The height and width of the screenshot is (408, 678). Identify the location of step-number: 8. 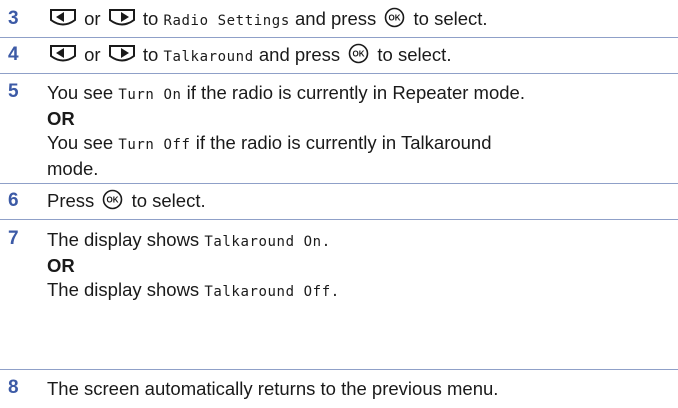
(13, 387).